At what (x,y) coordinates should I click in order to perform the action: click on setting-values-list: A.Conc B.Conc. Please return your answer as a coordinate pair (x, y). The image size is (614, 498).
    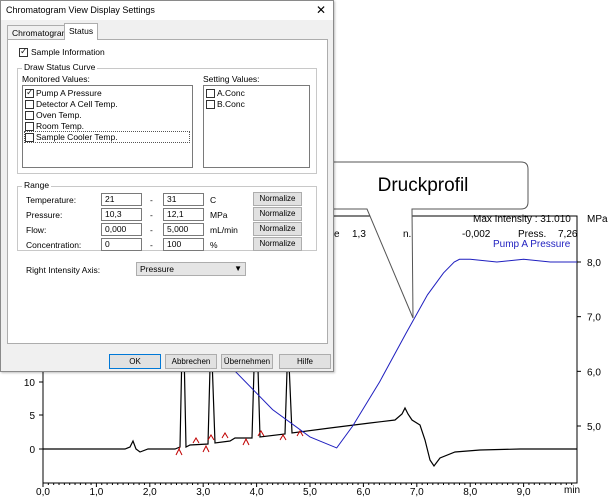
    Looking at the image, I should click on (256, 126).